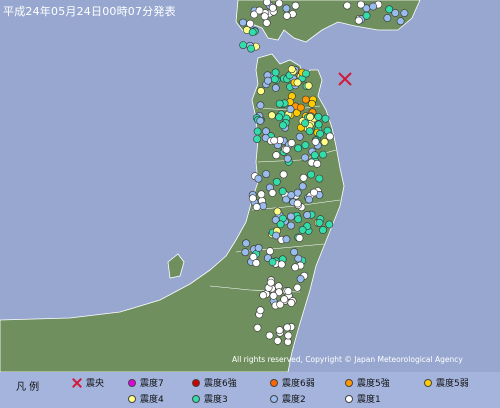 This screenshot has height=408, width=500. I want to click on shindo-6-lower-dot-icon, so click(274, 382).